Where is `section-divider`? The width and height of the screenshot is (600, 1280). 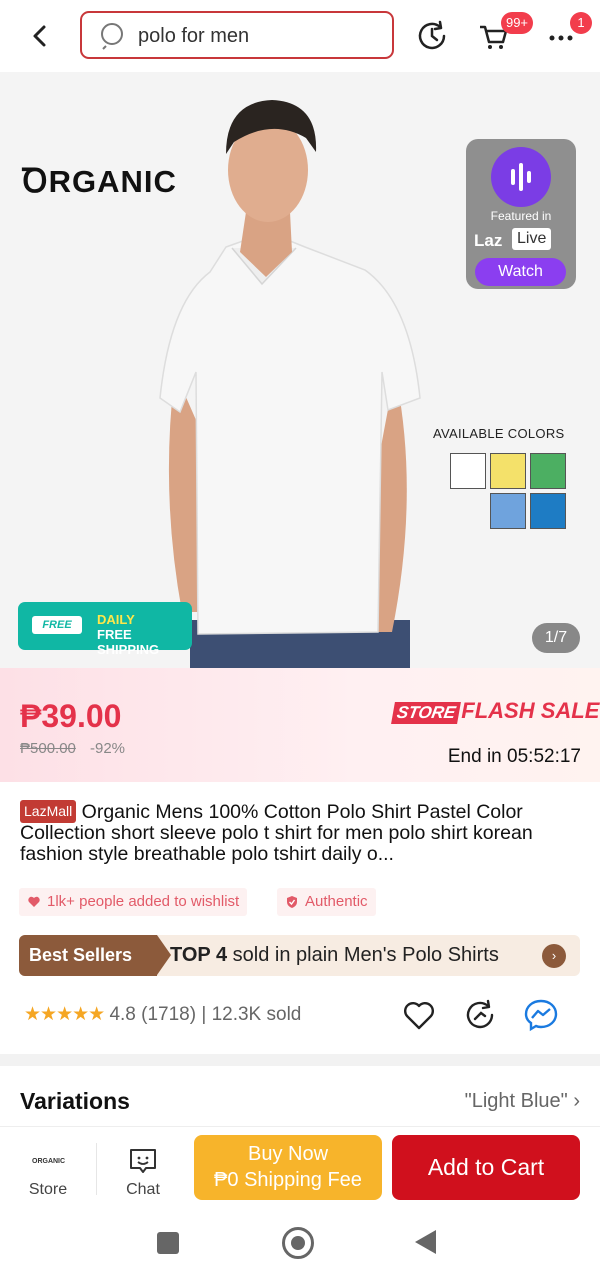
section-divider is located at coordinates (300, 1060).